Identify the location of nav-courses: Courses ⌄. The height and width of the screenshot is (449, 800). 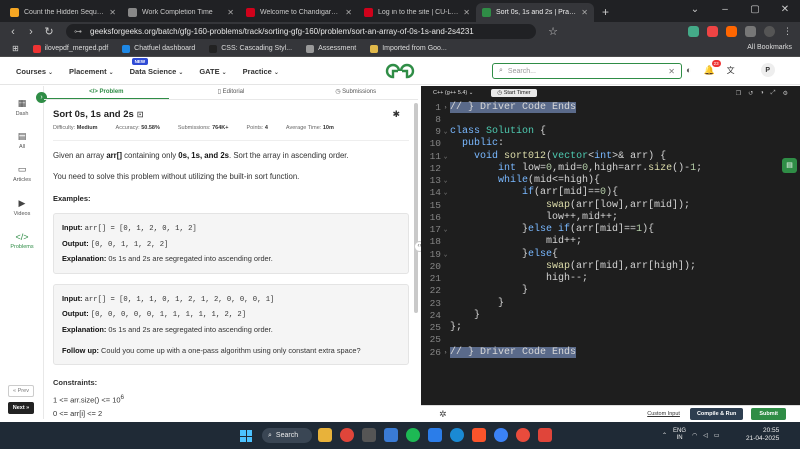
(34, 71).